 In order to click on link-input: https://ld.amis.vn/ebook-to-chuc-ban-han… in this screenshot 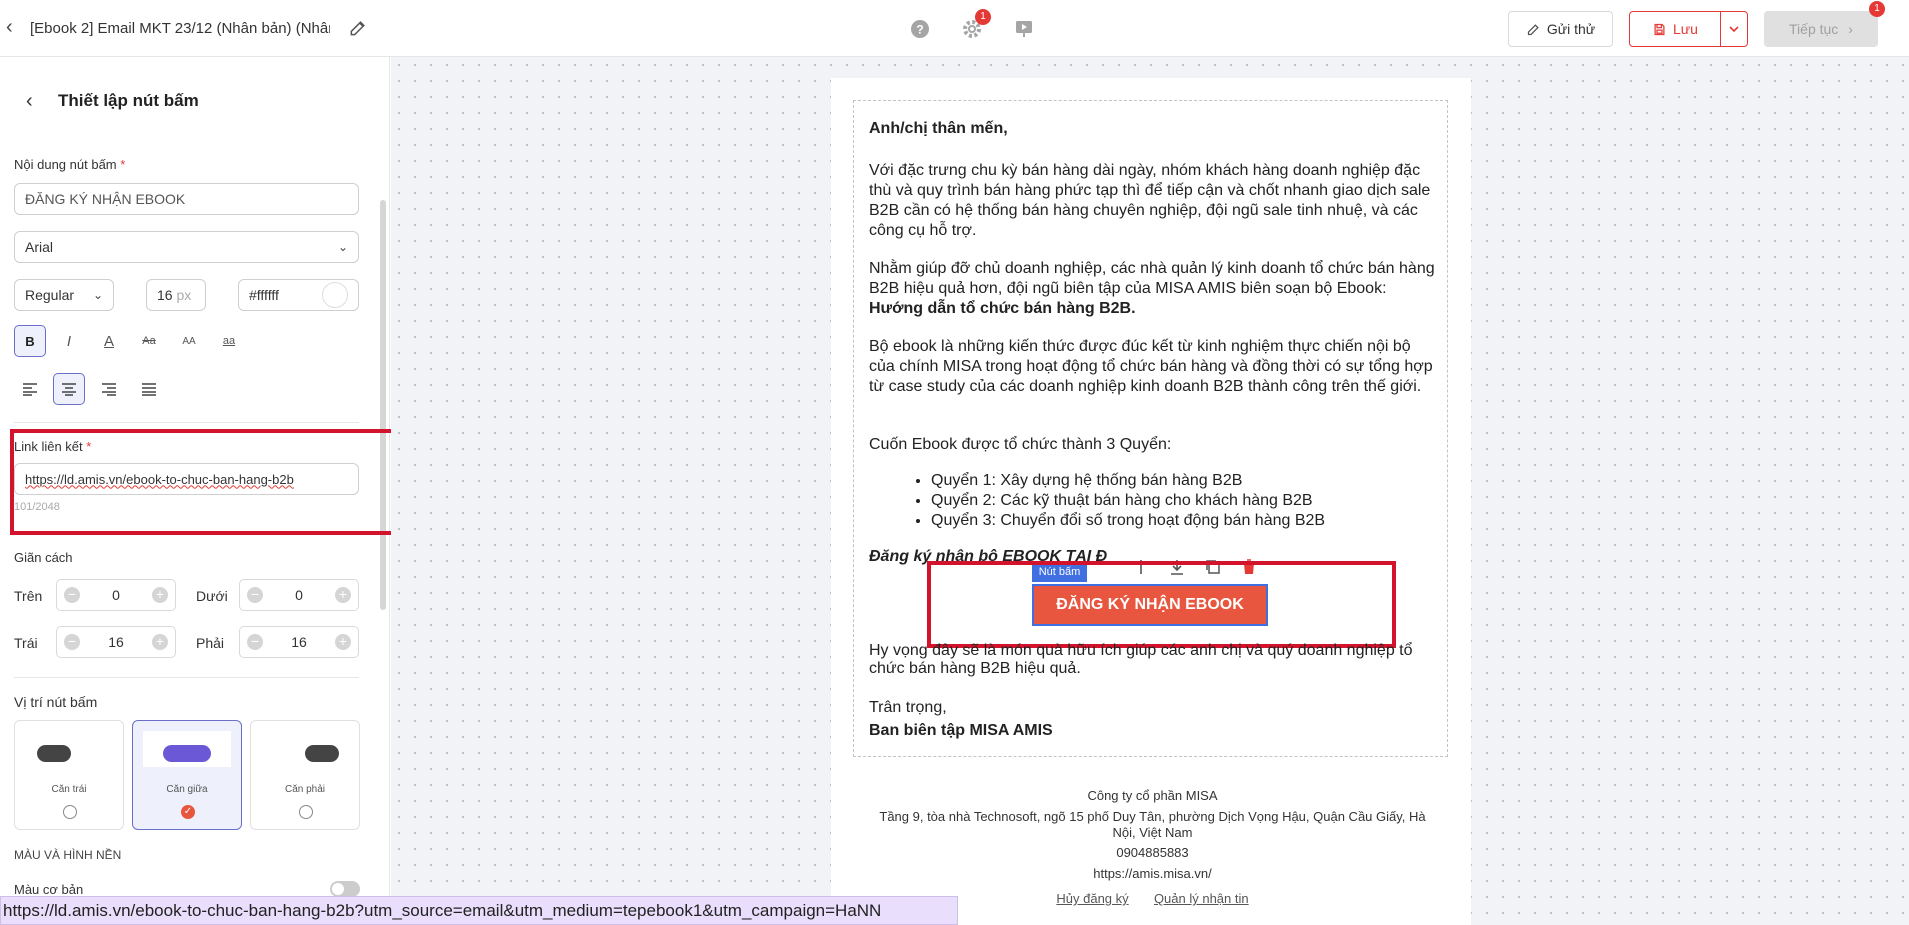, I will do `click(186, 479)`.